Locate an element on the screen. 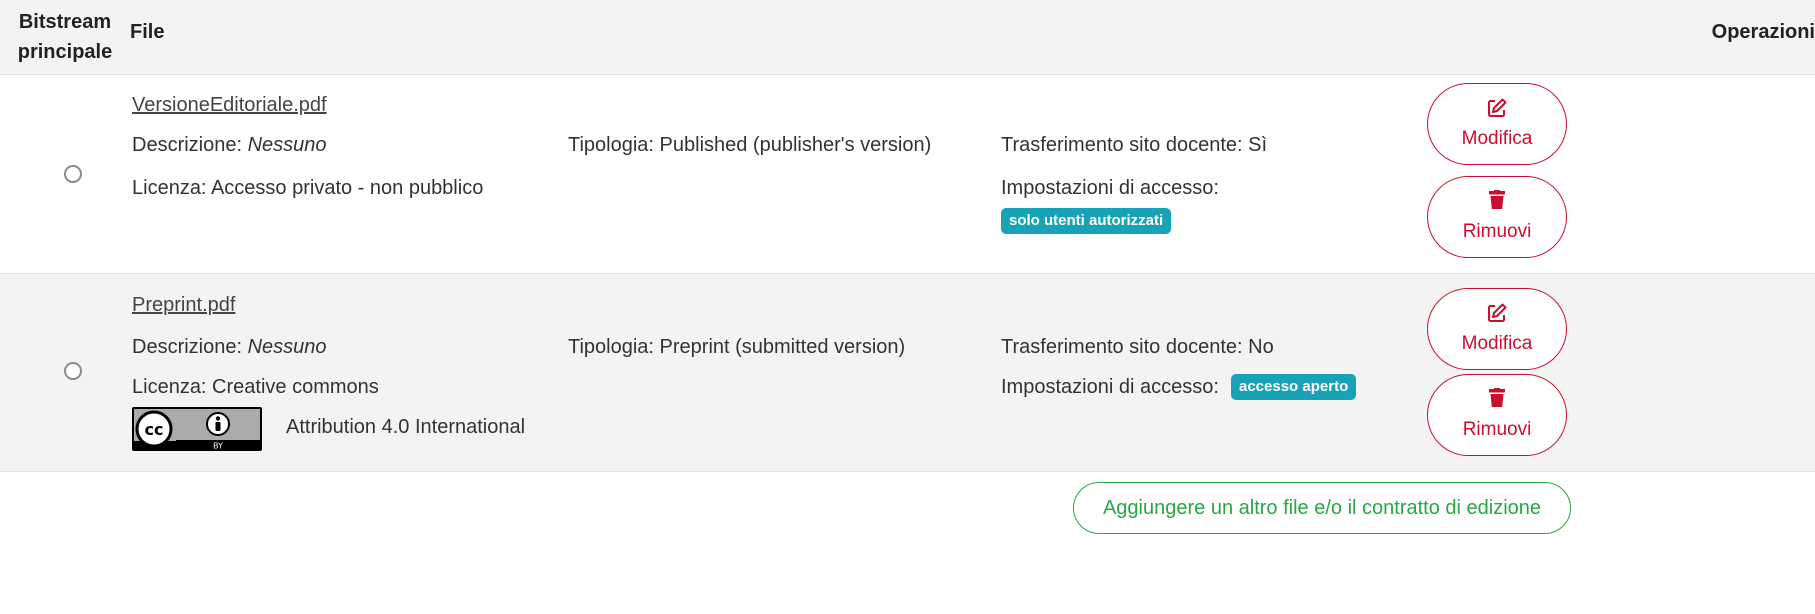 The width and height of the screenshot is (1815, 614). cc-by-icon: cc BY is located at coordinates (197, 429).